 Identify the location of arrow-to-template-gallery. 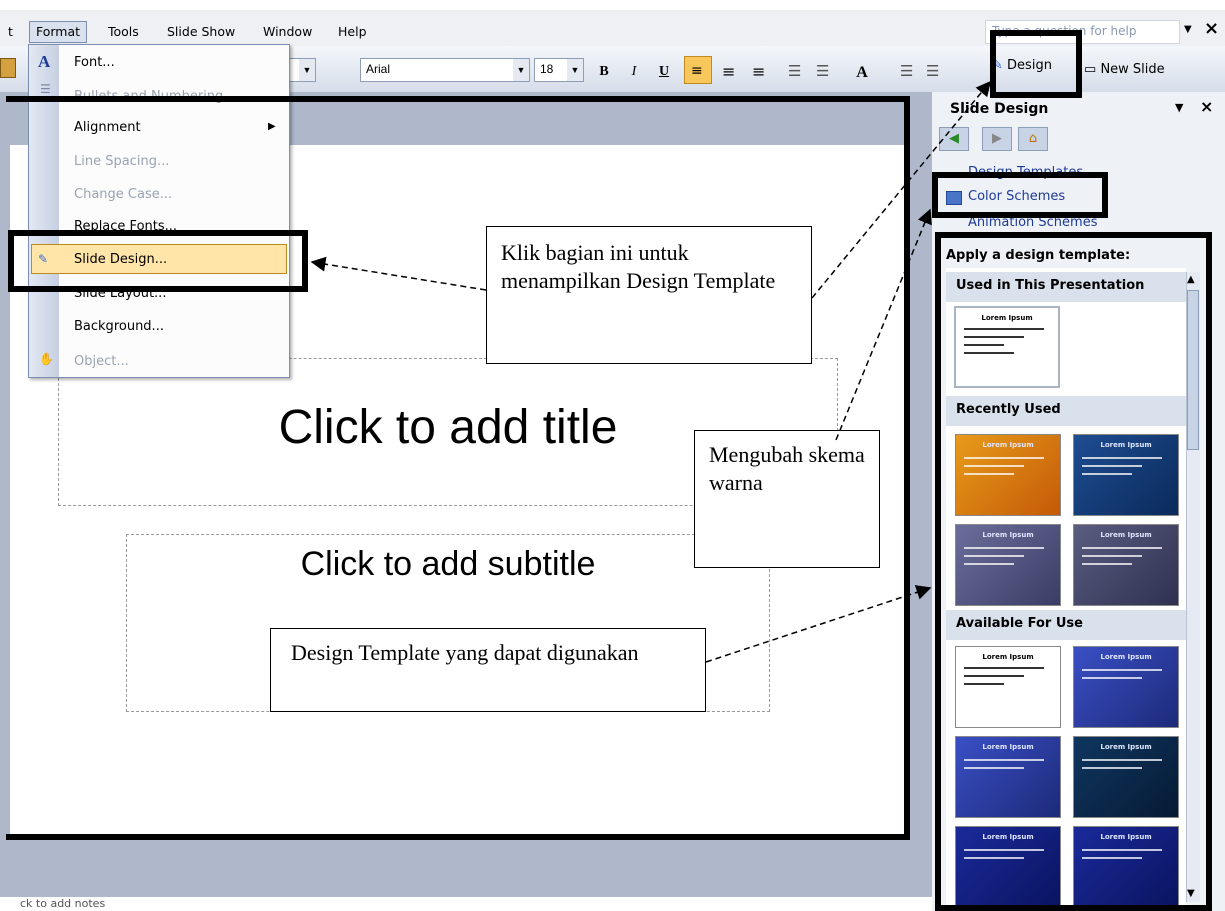
(818, 624).